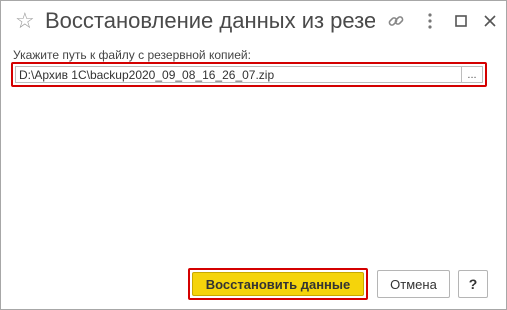  Describe the element at coordinates (25, 21) in the screenshot. I see `star-icon: ☆` at that location.